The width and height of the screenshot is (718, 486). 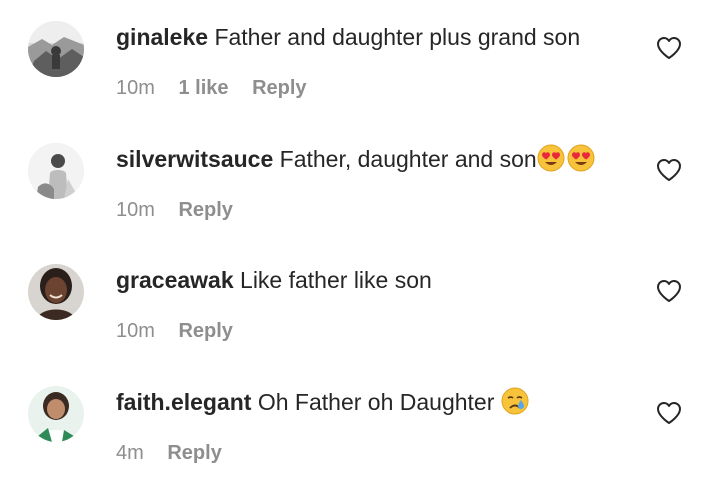 I want to click on comment-text: Father, daughter and son, so click(x=408, y=159).